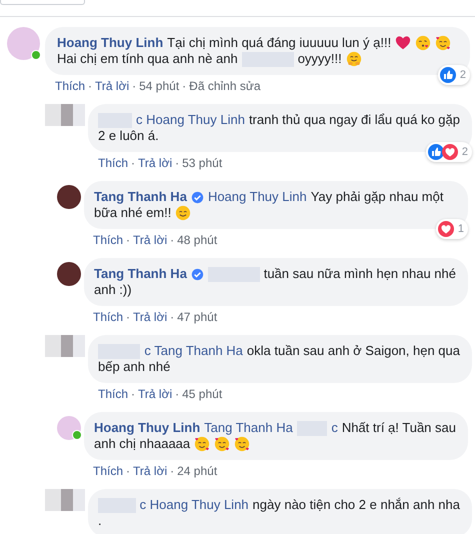  What do you see at coordinates (128, 136) in the screenshot?
I see `comment-text: 2 e luôn á.` at bounding box center [128, 136].